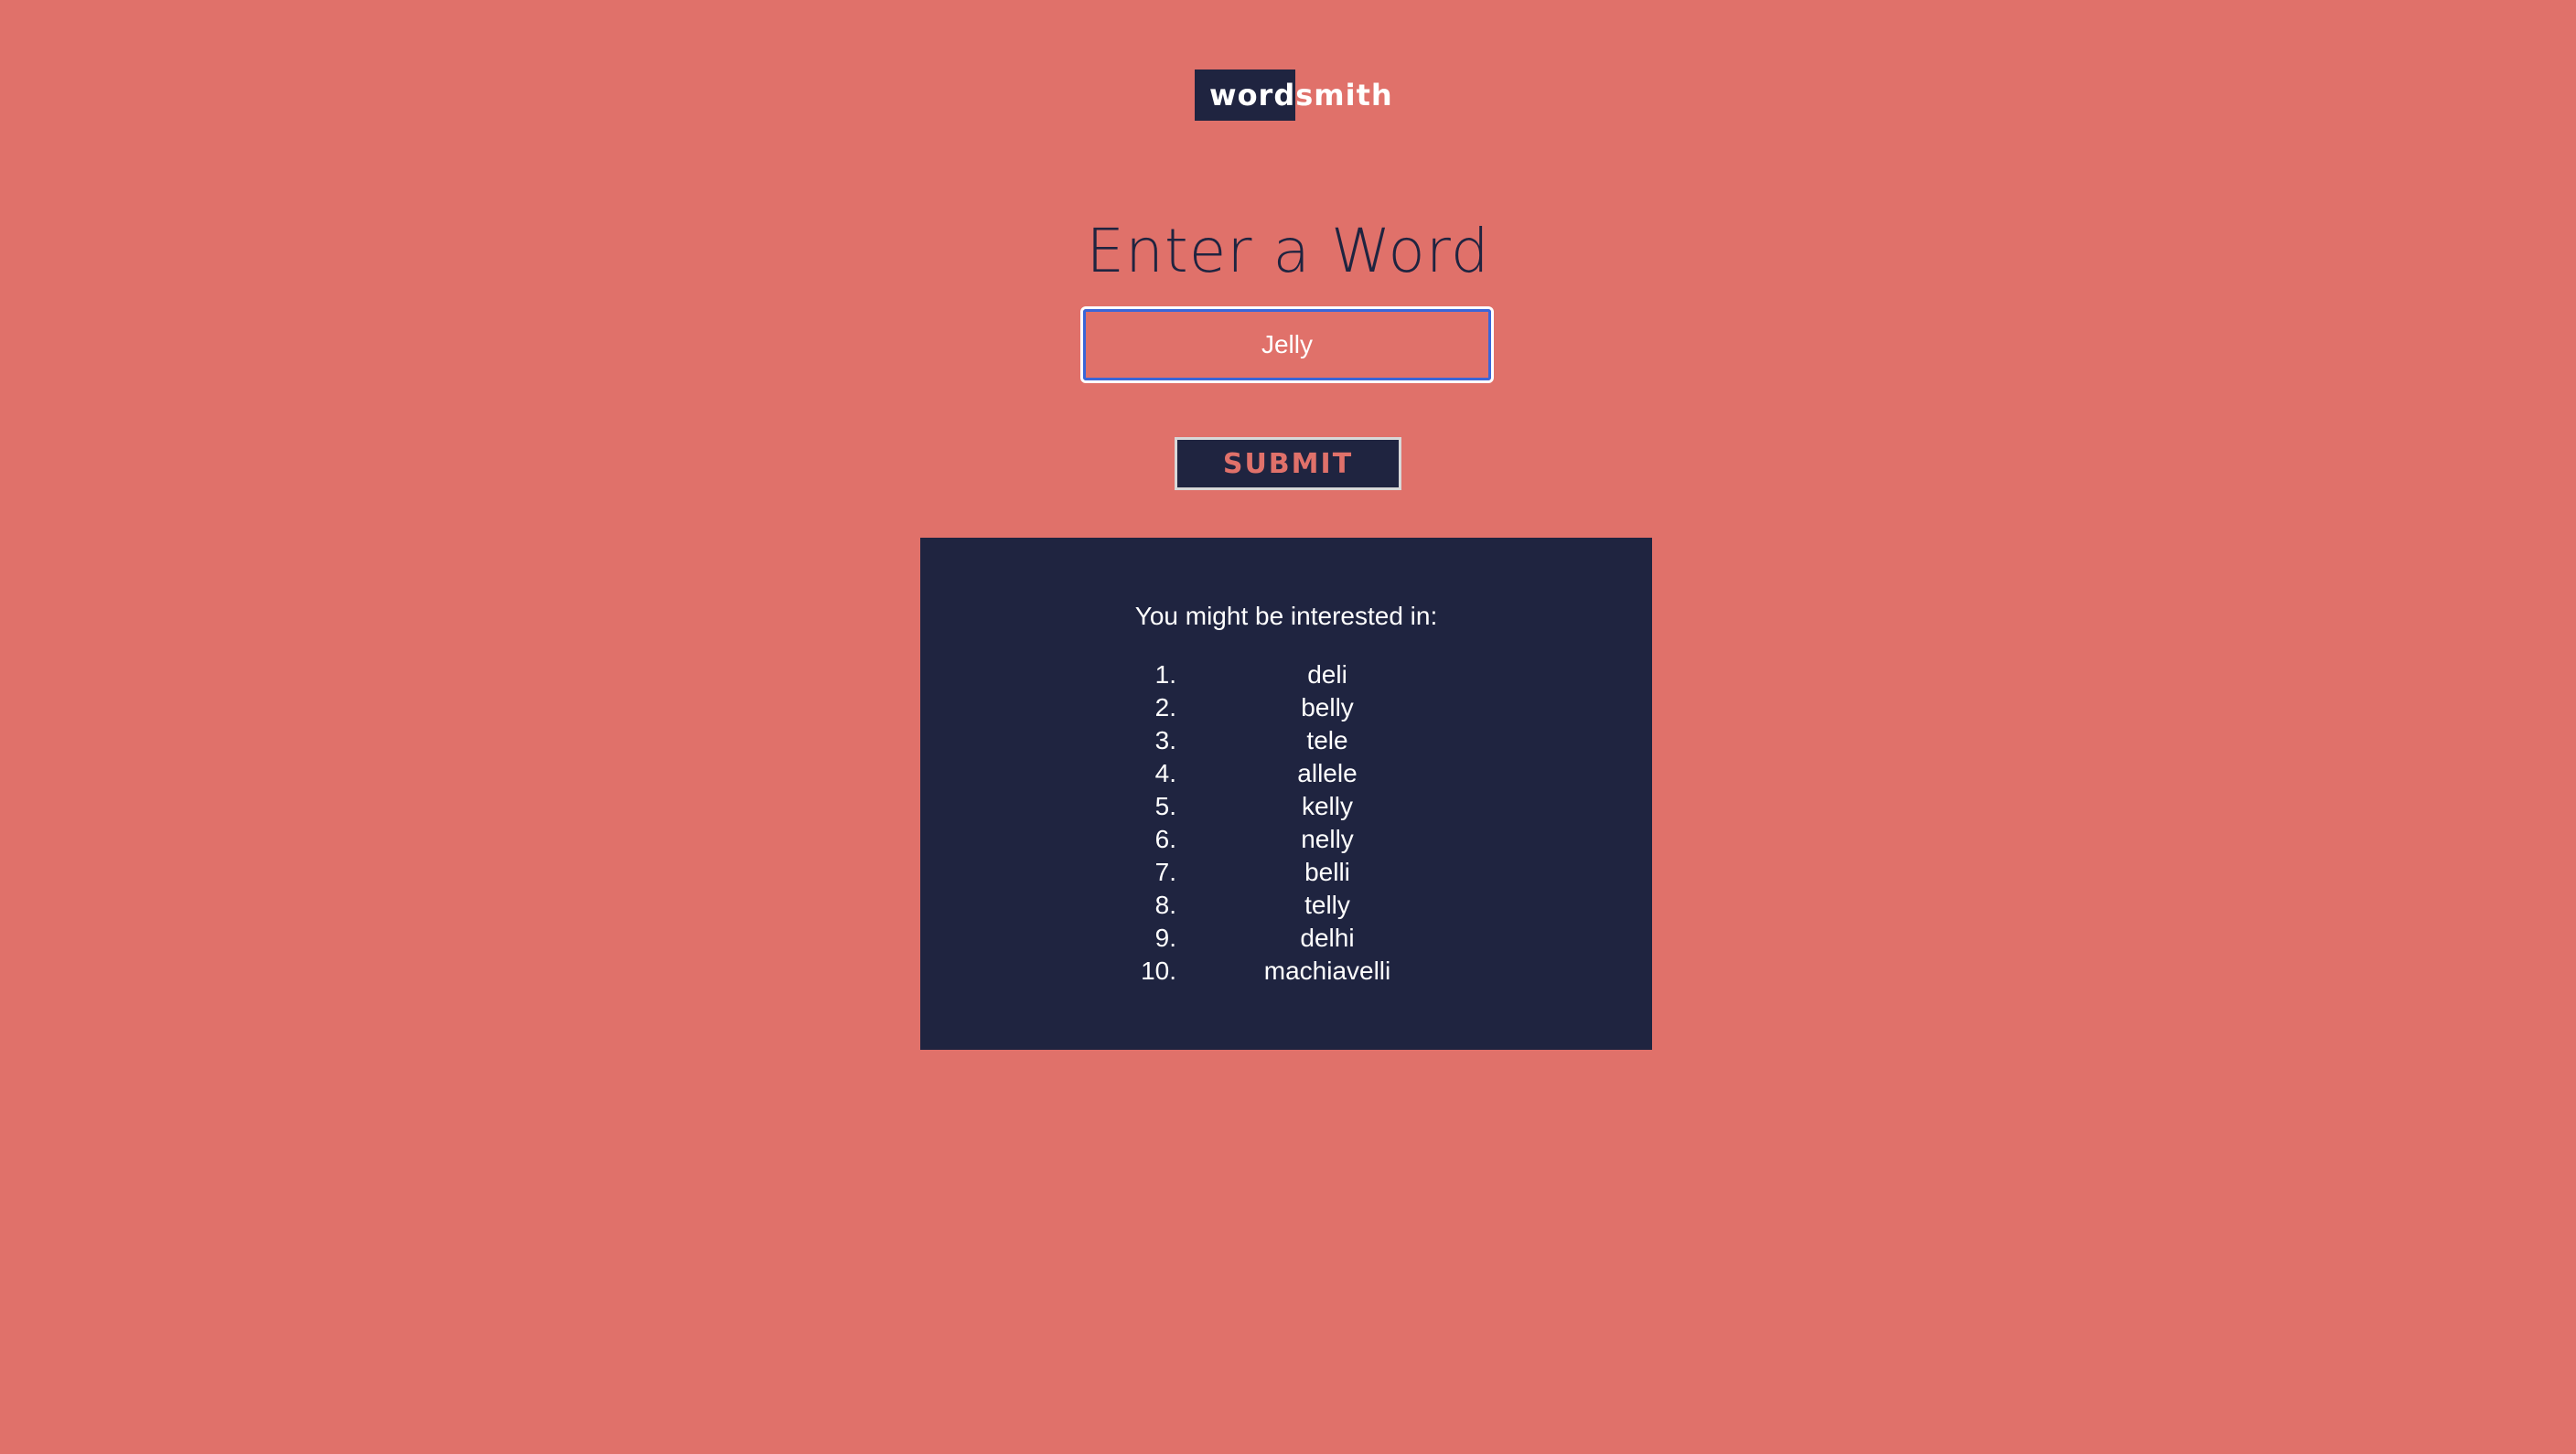  What do you see at coordinates (1165, 905) in the screenshot?
I see `list-item-number: 8.` at bounding box center [1165, 905].